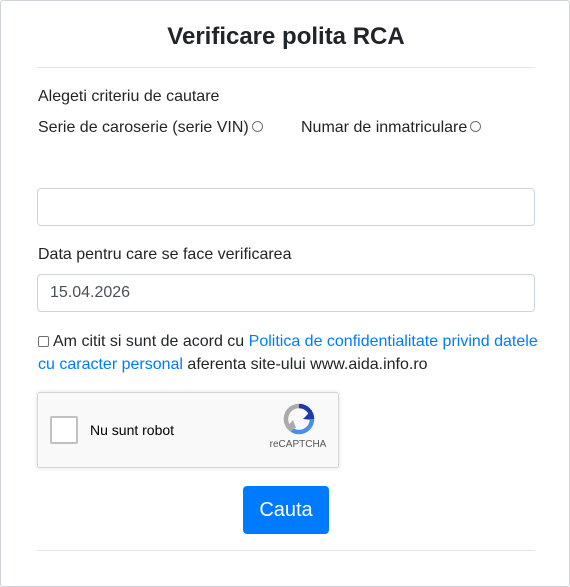  Describe the element at coordinates (129, 96) in the screenshot. I see `criteria-label: Alegeti criteriu de cautare` at that location.